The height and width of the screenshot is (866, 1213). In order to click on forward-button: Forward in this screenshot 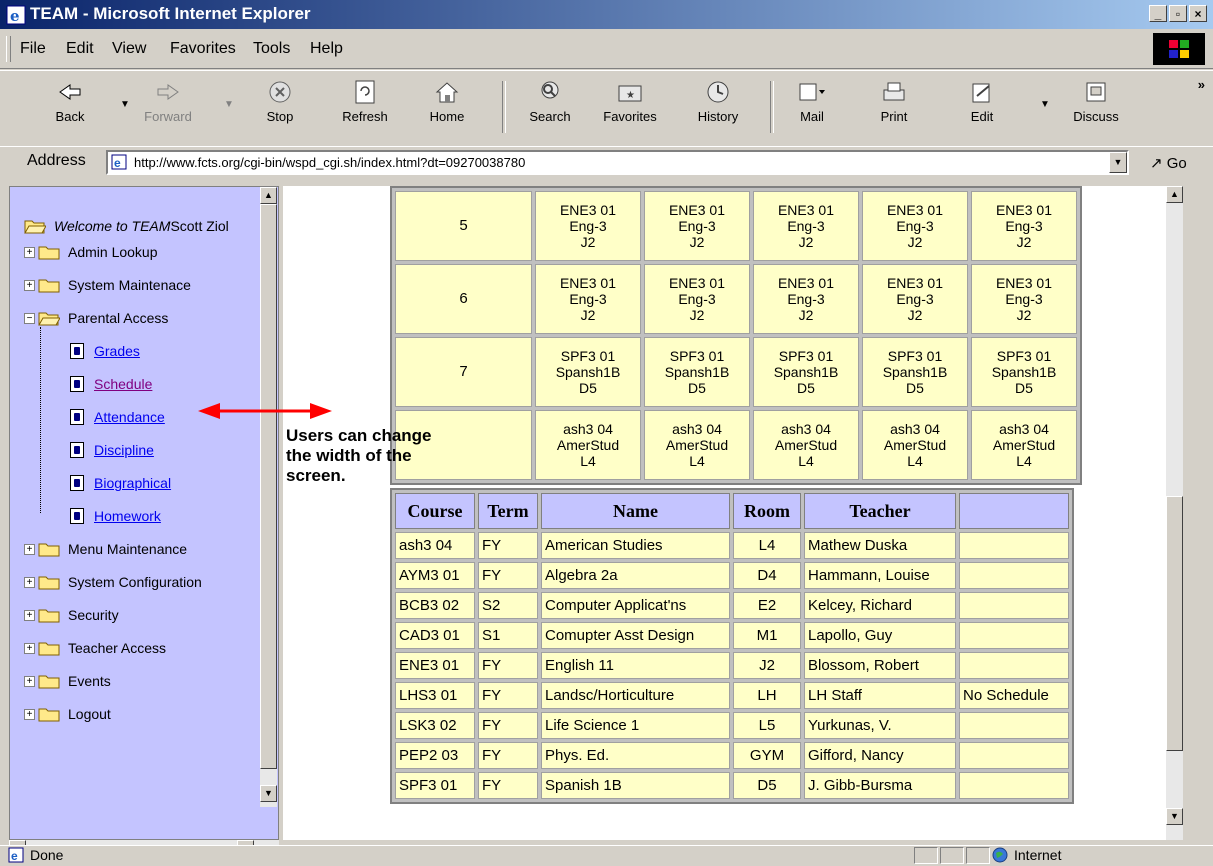, I will do `click(168, 100)`.